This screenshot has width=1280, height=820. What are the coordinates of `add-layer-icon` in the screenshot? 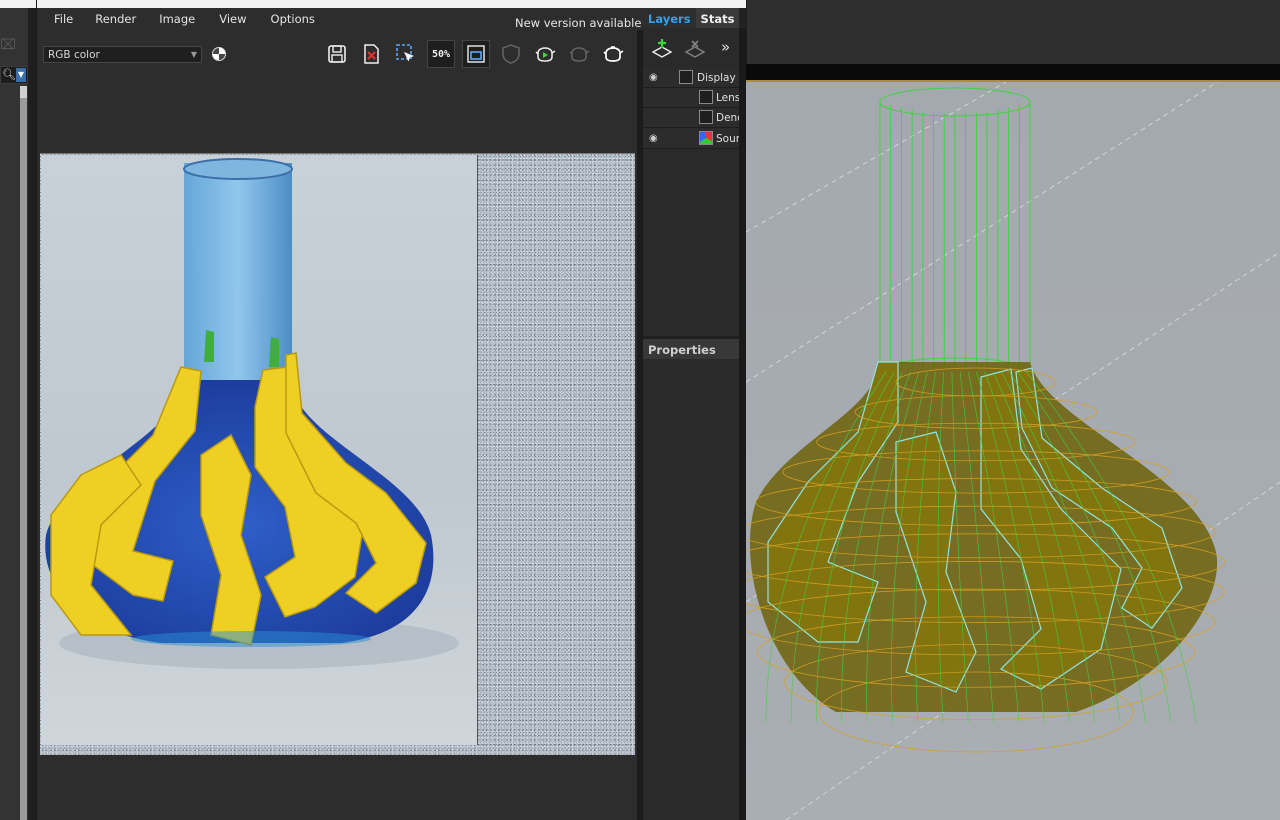 It's located at (662, 48).